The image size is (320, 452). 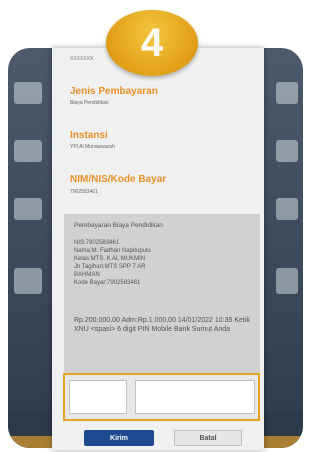 I want to click on payment-type-value: Biaya Pendidikan, so click(x=89, y=103).